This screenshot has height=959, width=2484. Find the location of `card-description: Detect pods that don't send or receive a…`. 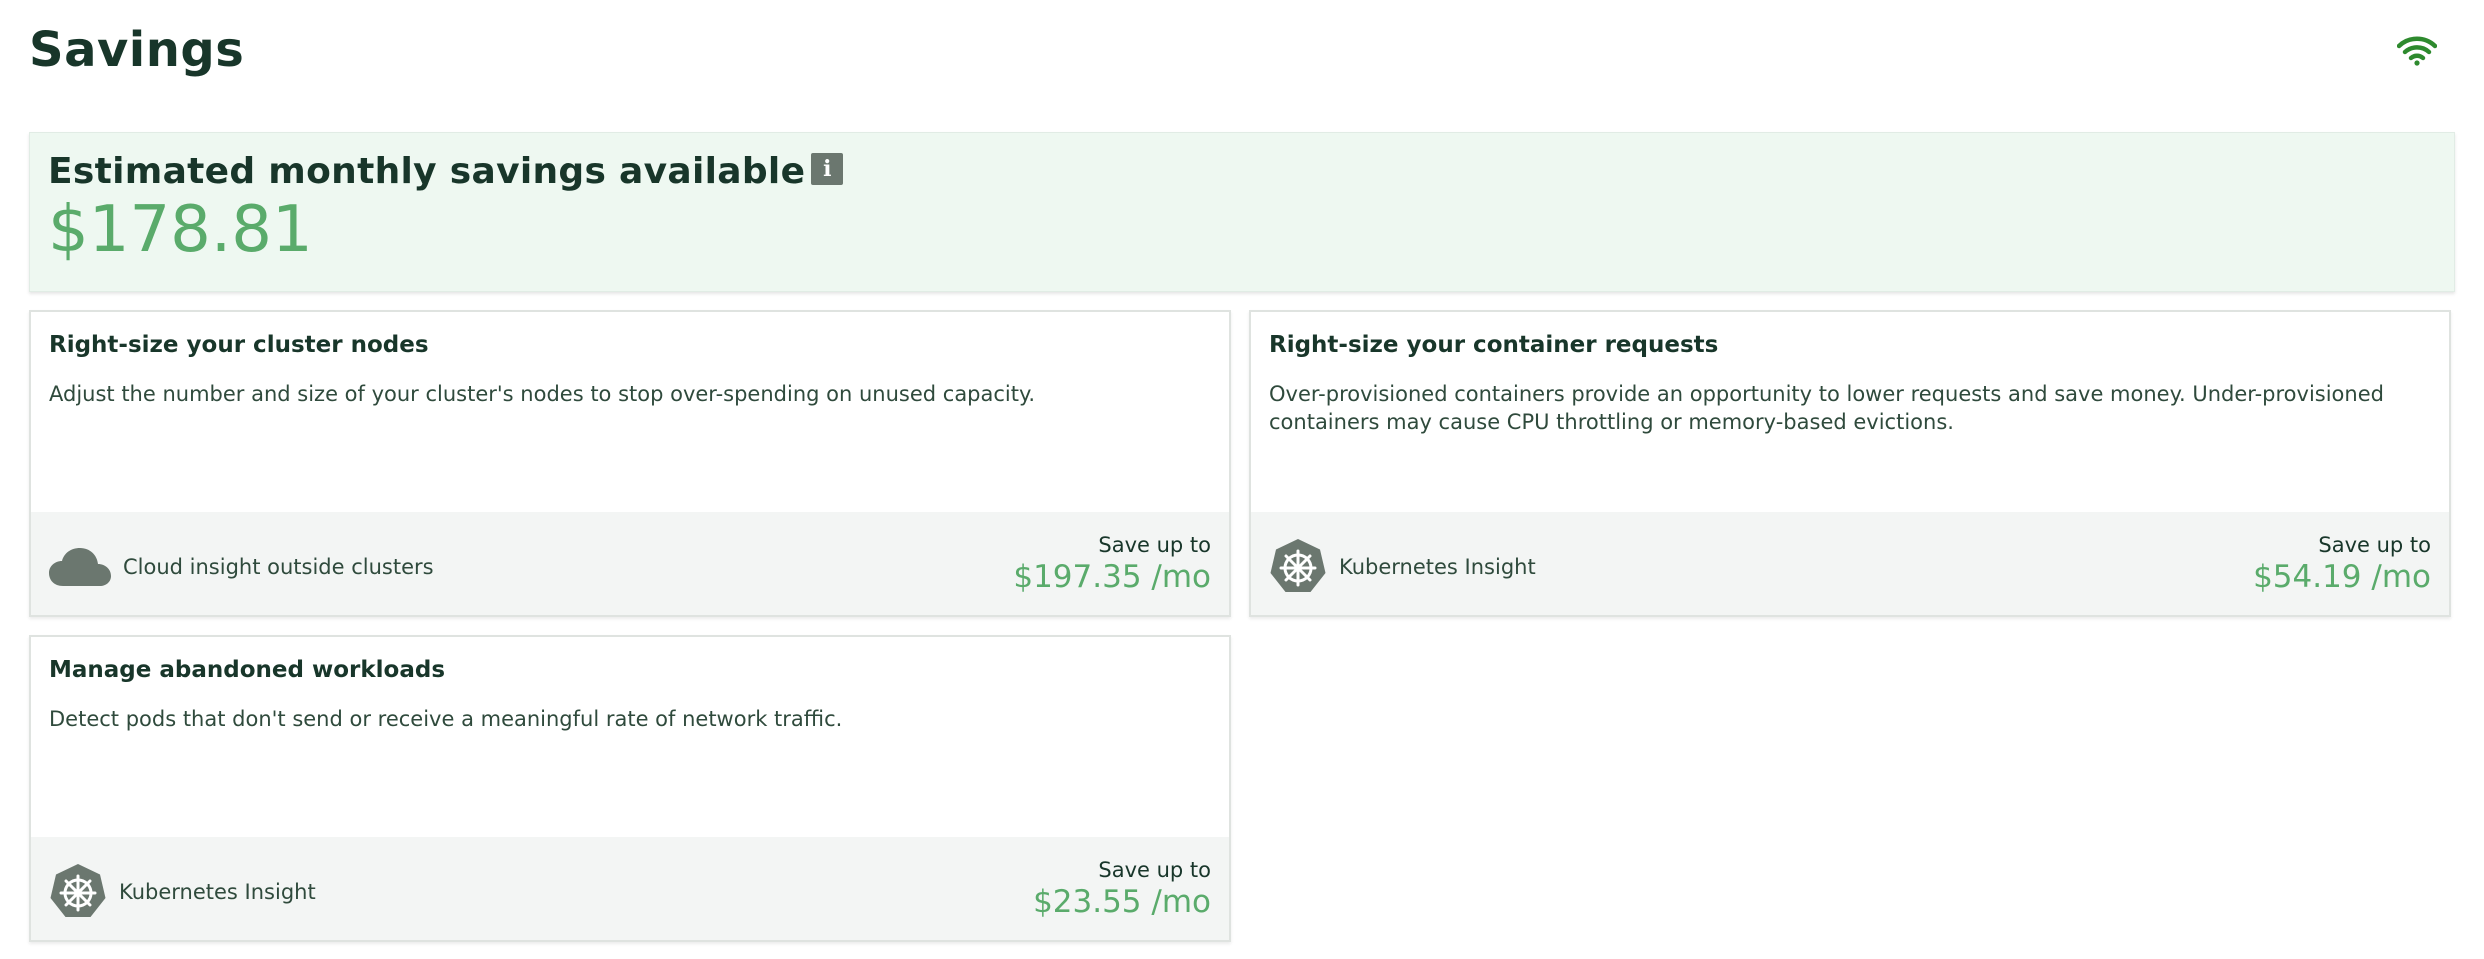

card-description: Detect pods that don't send or receive a… is located at coordinates (446, 719).